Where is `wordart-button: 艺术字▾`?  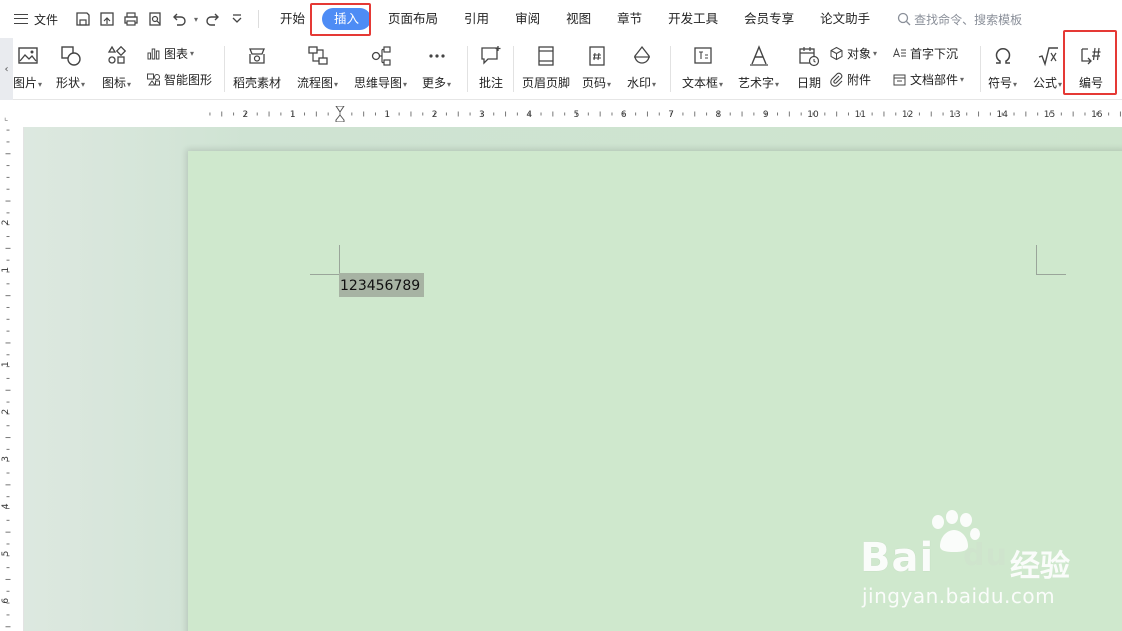
wordart-button: 艺术字▾ is located at coordinates (758, 66).